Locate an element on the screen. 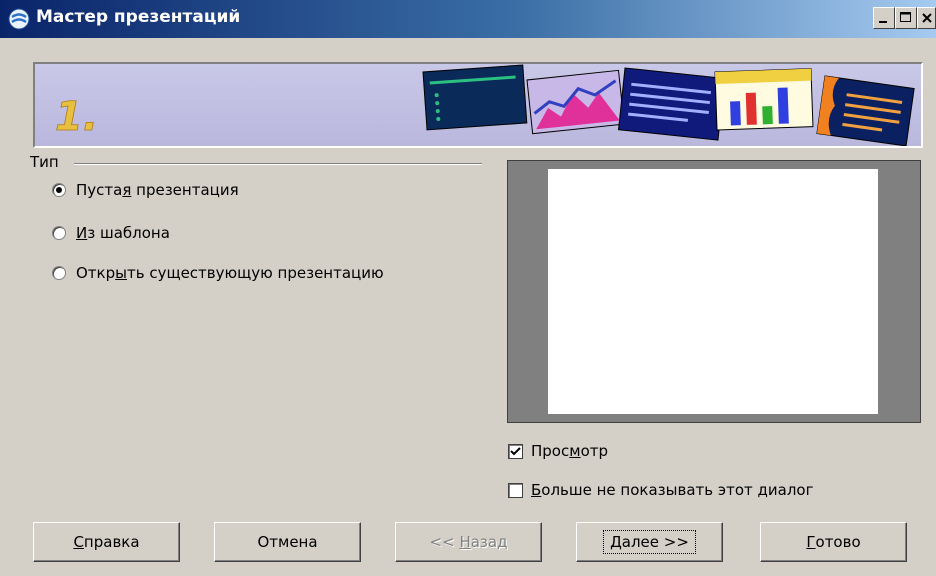 Image resolution: width=936 pixels, height=576 pixels. radio-label: Из шаблона is located at coordinates (123, 233).